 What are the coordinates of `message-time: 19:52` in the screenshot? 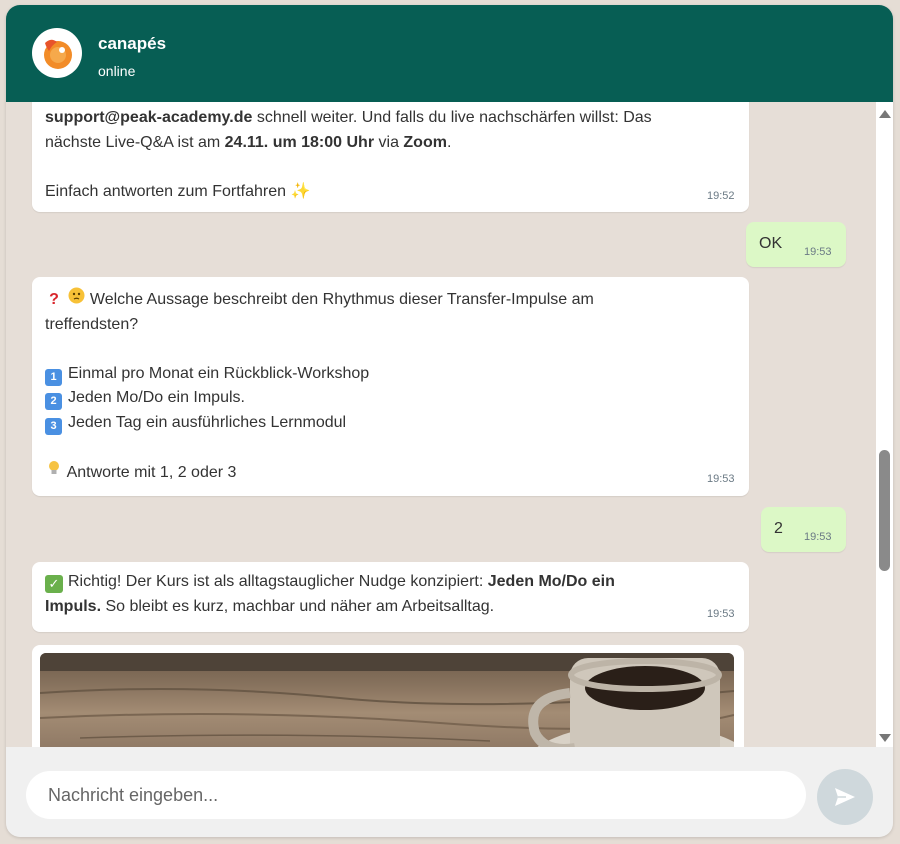 It's located at (721, 196).